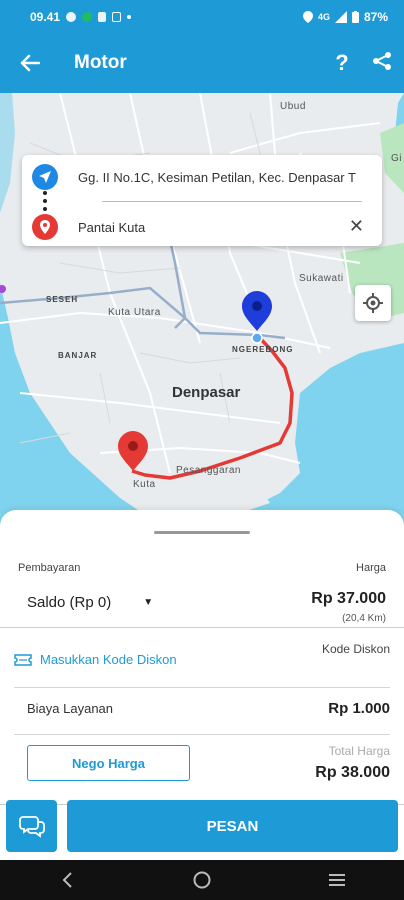 The height and width of the screenshot is (900, 404). I want to click on map-label-pesanggaran: Pesanggaran, so click(208, 470).